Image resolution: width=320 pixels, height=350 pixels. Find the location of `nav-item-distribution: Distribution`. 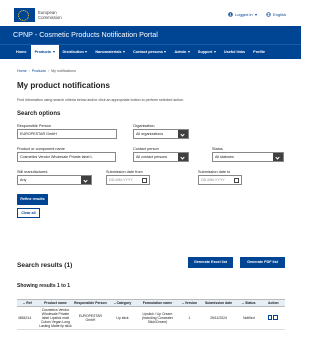

nav-item-distribution: Distribution is located at coordinates (75, 52).